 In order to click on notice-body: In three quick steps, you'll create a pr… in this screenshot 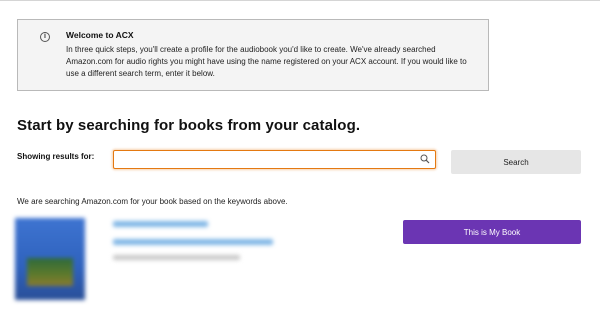, I will do `click(266, 61)`.